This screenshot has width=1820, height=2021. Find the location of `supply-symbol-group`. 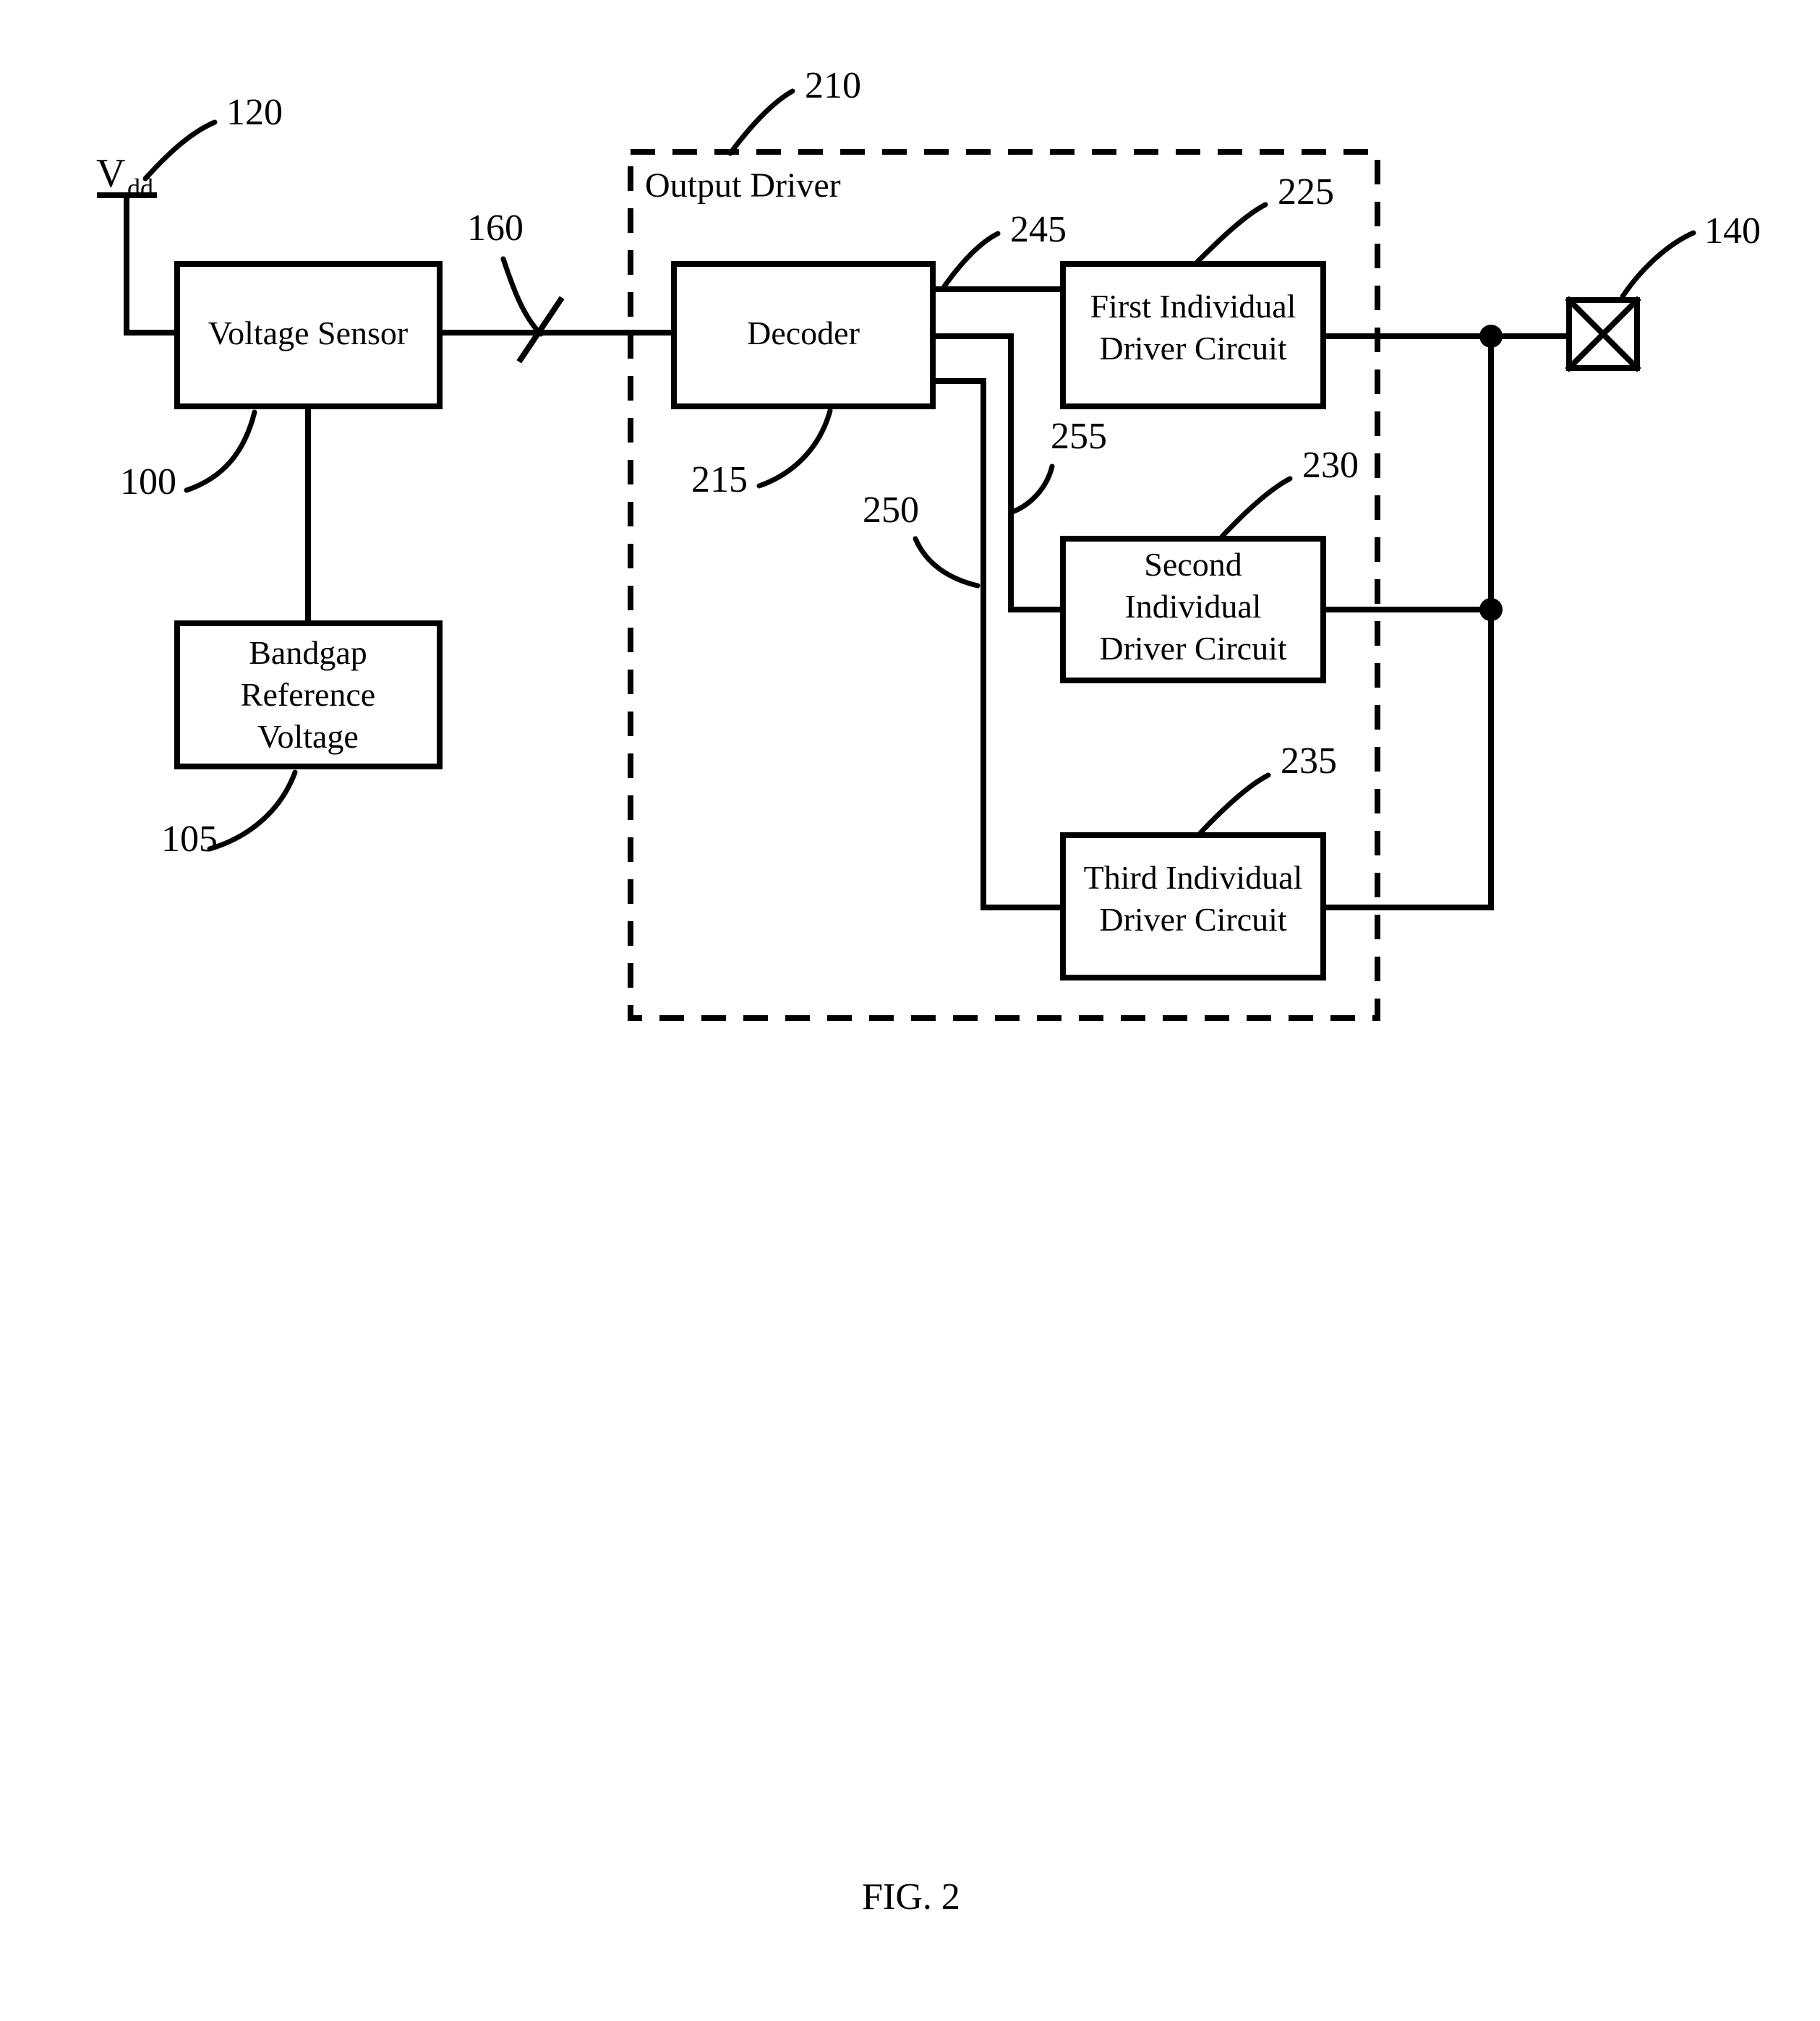

supply-symbol-group is located at coordinates (138, 264).